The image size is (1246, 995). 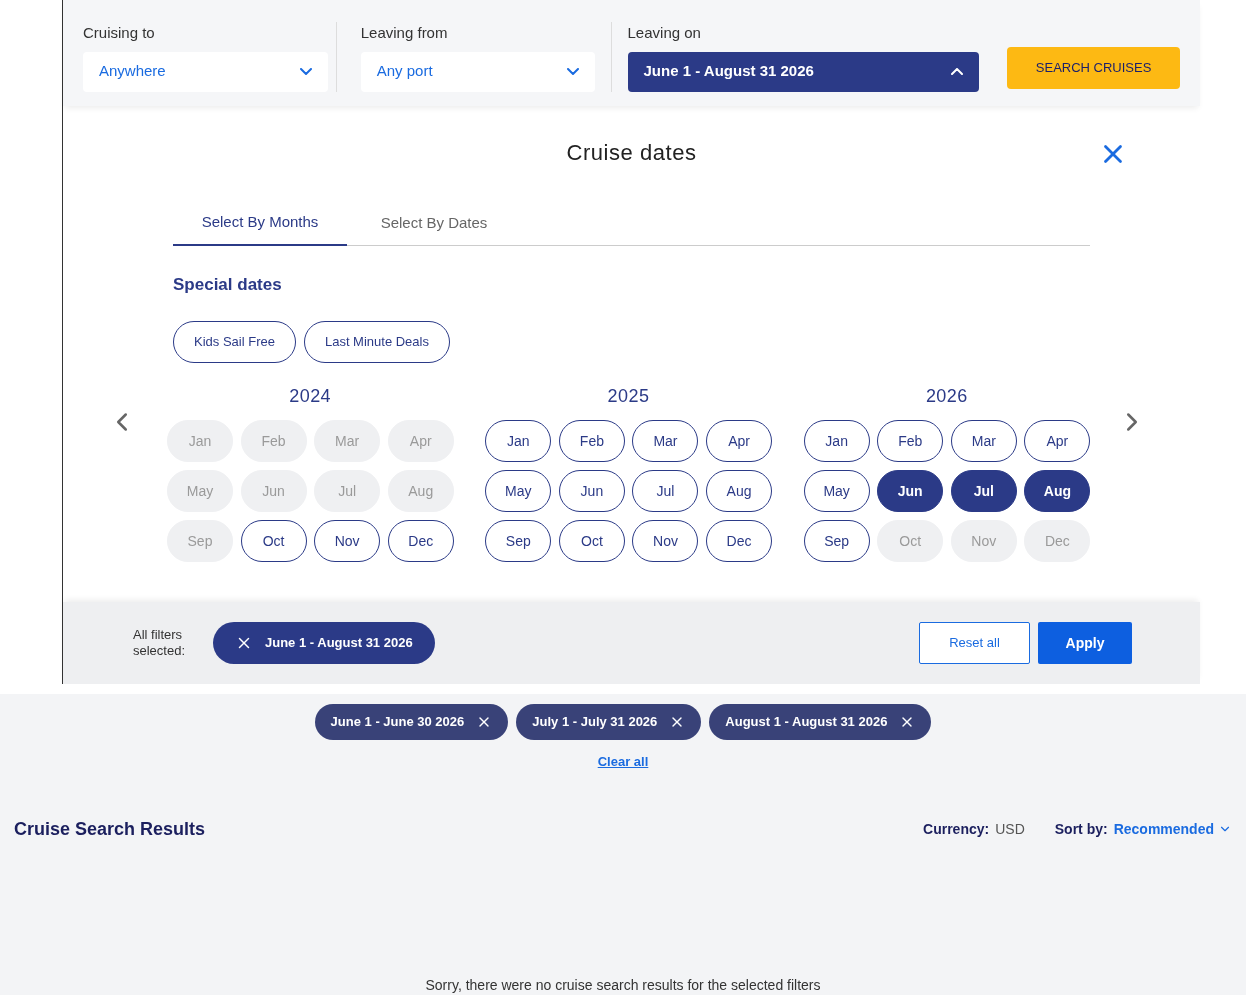 I want to click on dropdown-field: June 1 - August 31 2026, so click(x=803, y=71).